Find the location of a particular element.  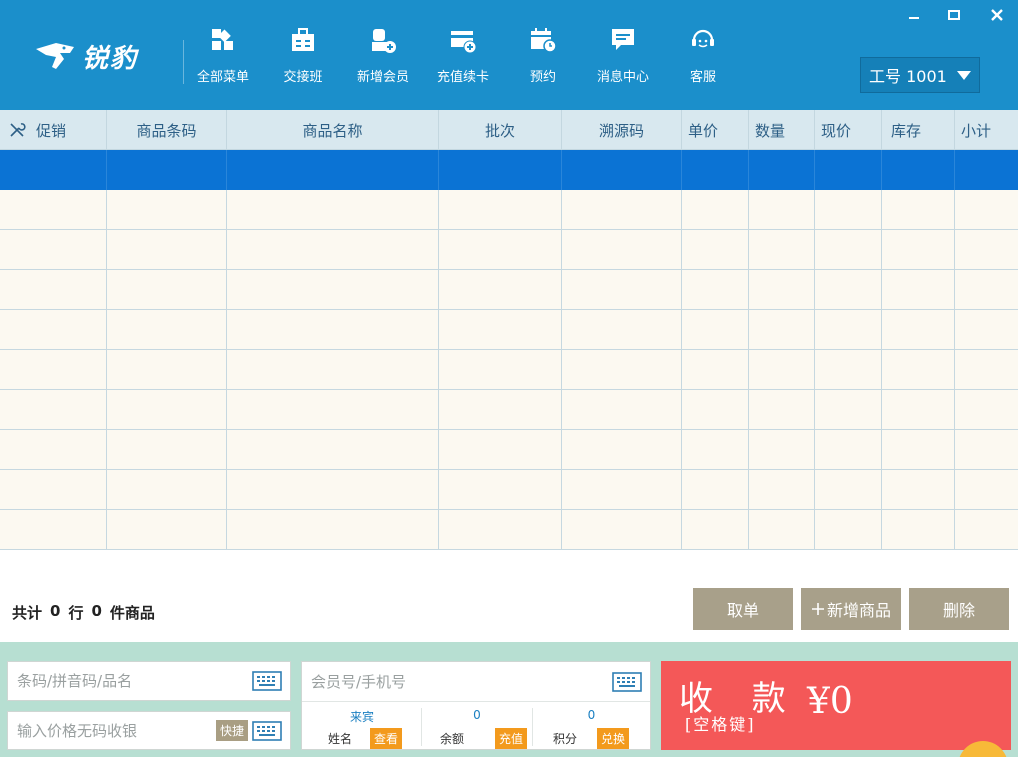

delete-button: 删除 is located at coordinates (959, 609).